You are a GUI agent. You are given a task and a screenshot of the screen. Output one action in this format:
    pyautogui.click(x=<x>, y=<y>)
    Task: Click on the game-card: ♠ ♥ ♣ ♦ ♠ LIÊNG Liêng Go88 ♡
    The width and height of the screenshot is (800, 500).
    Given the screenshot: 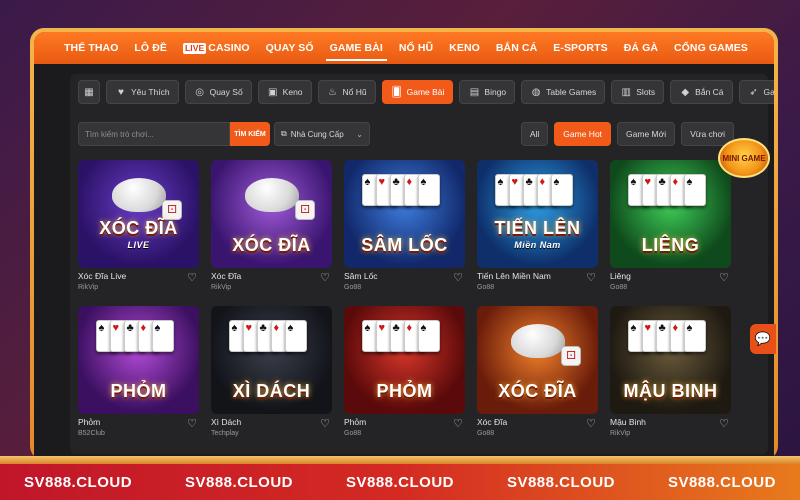 What is the action you would take?
    pyautogui.click(x=670, y=227)
    